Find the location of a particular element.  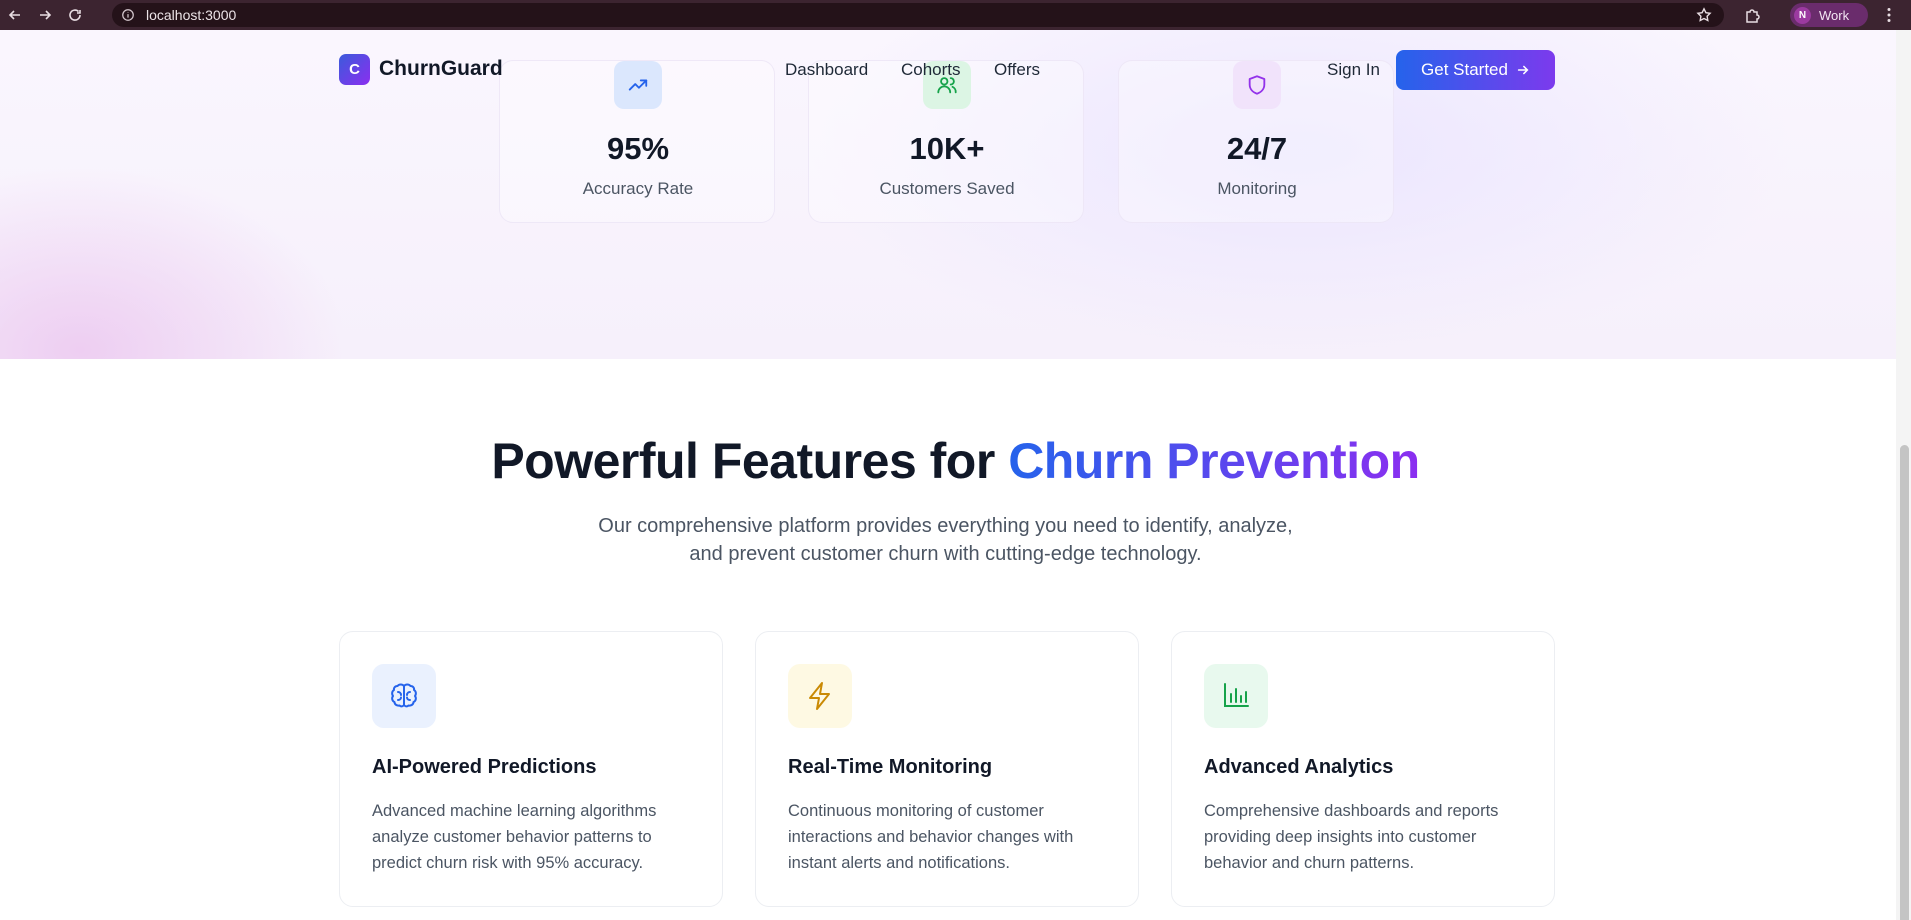

page-scrollbar is located at coordinates (1903, 475).